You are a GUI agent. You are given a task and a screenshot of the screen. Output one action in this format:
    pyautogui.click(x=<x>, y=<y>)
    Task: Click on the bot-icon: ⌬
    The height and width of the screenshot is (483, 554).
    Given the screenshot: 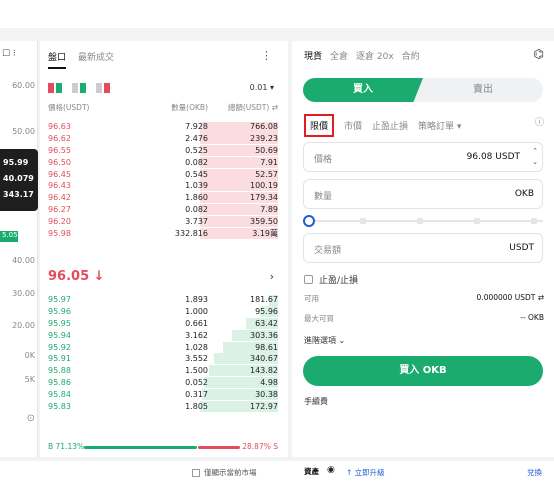 What is the action you would take?
    pyautogui.click(x=539, y=54)
    